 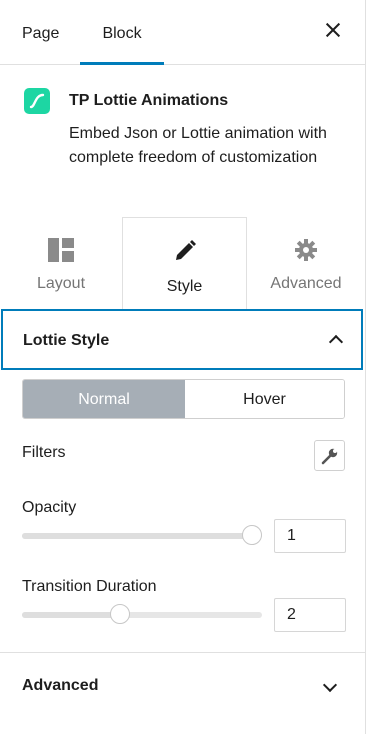 I want to click on lottie-block-icon, so click(x=37, y=101).